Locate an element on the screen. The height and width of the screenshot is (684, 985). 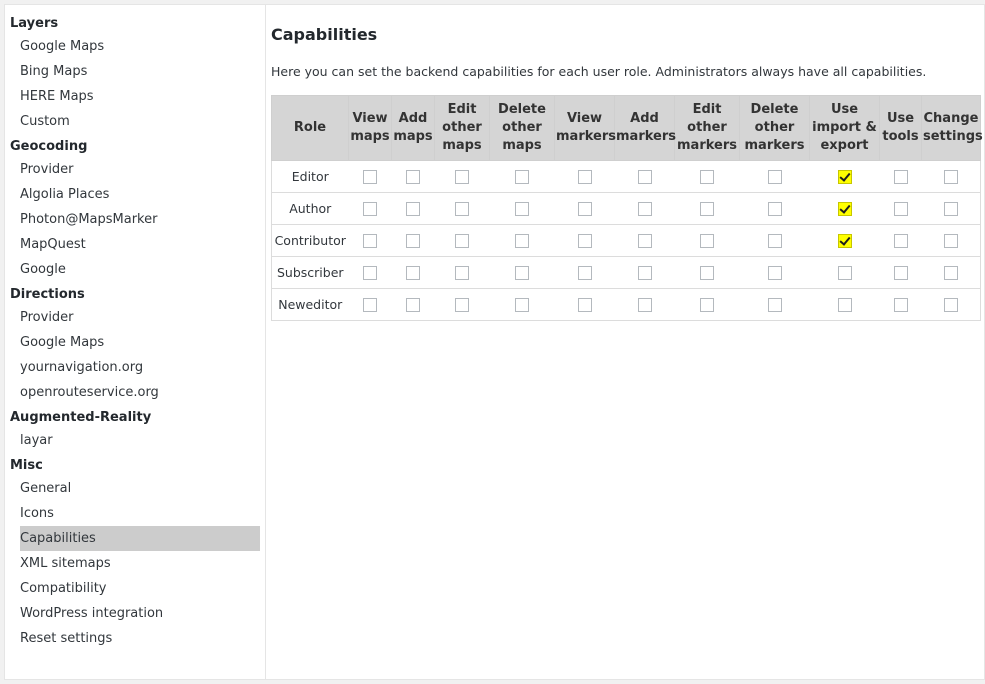
sidebar-item-label: MapQuest is located at coordinates (53, 244).